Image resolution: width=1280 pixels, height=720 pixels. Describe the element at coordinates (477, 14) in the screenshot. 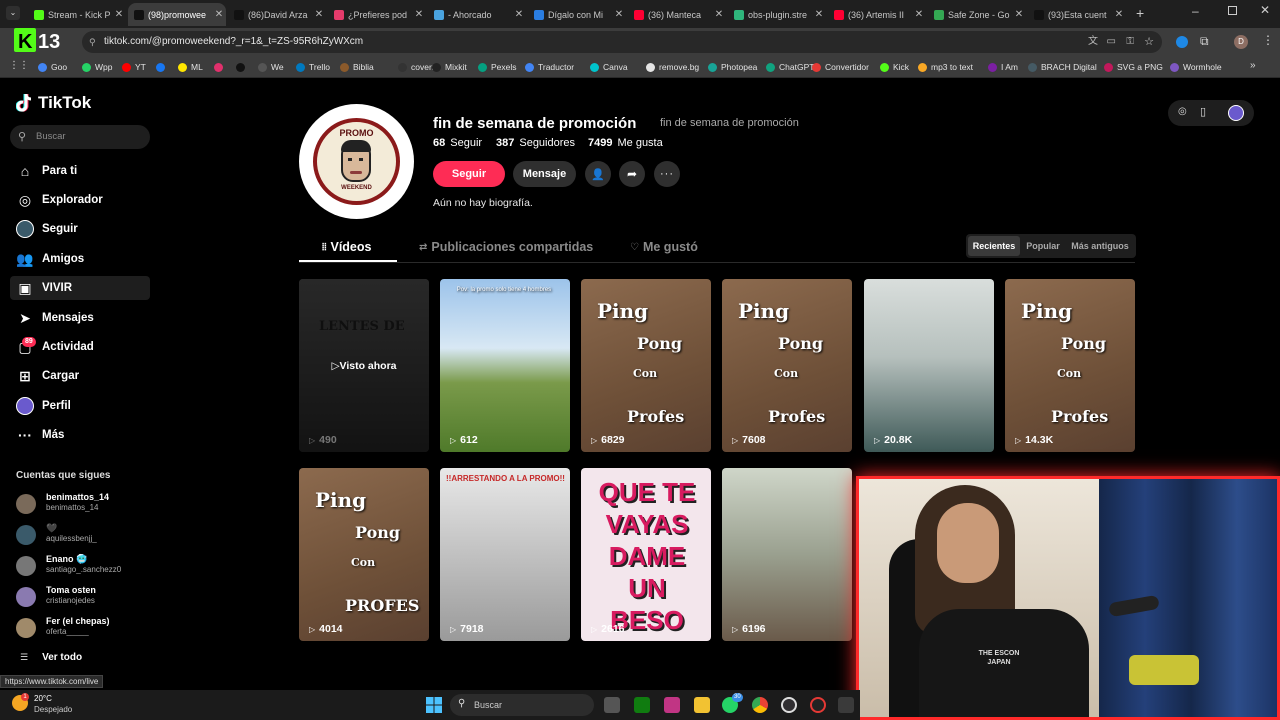

I see `browser-tab: - Ahorcado ✕` at that location.